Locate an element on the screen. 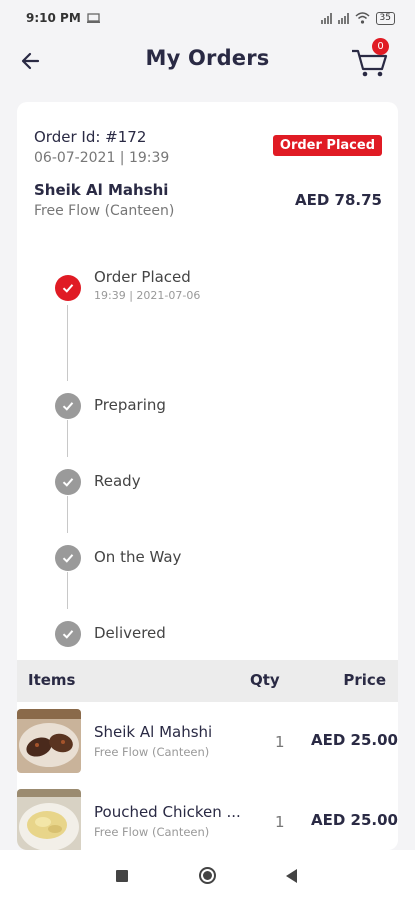  restaurant-name: Sheik Al Mahshi is located at coordinates (101, 190).